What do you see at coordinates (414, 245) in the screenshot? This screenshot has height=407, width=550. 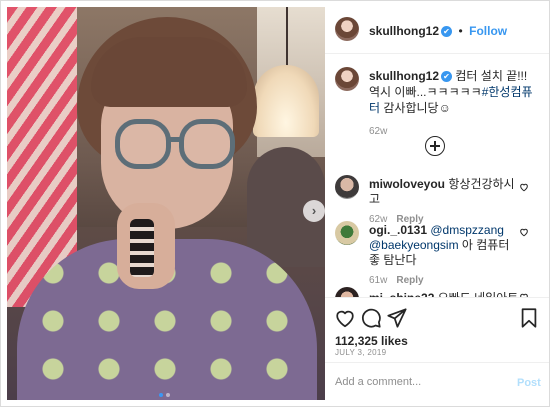 I see `comment-mention-link: @baekyeongsim` at bounding box center [414, 245].